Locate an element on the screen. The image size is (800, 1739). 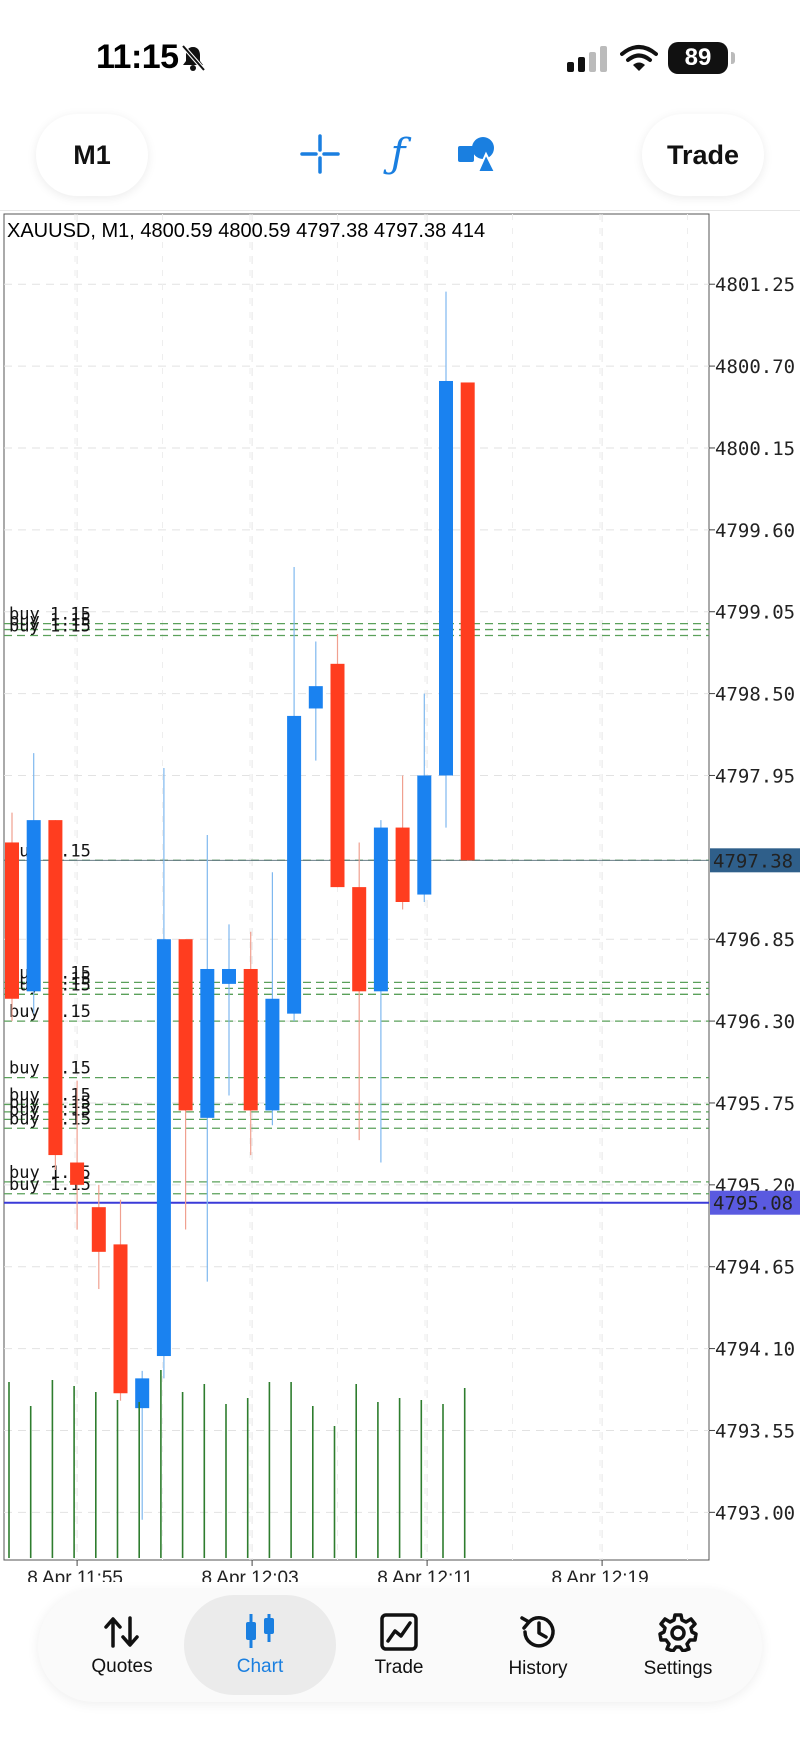
price-axis-label: 4796.85 is located at coordinates (755, 940).